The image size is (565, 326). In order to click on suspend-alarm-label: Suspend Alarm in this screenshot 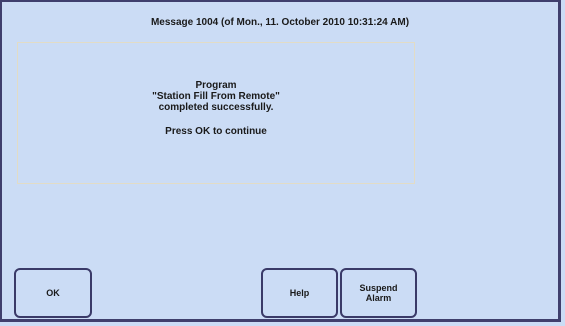, I will do `click(378, 293)`.